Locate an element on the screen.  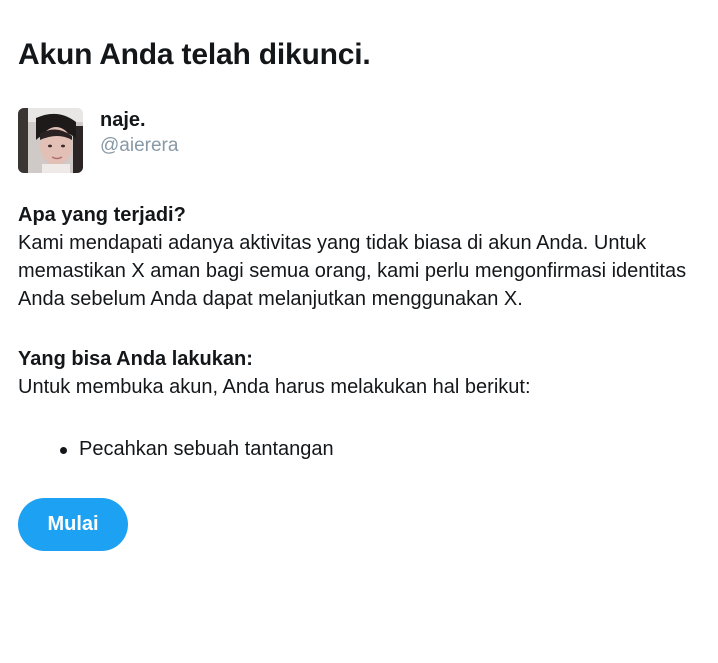
bullet-icon is located at coordinates (63, 450).